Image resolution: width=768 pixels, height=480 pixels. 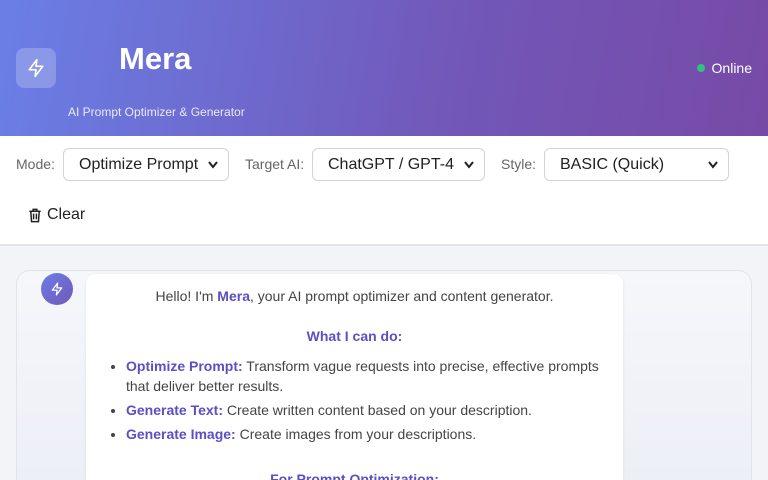 I want to click on clear-button: Clear, so click(x=56, y=215).